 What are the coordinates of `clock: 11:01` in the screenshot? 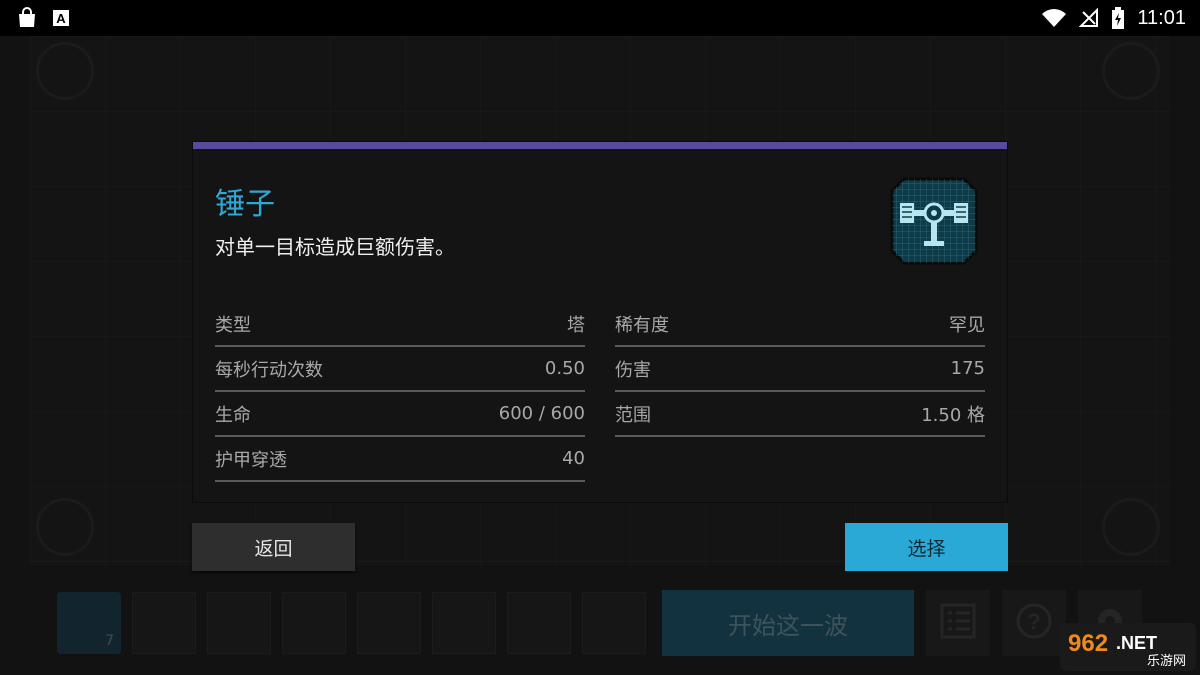 It's located at (1161, 17).